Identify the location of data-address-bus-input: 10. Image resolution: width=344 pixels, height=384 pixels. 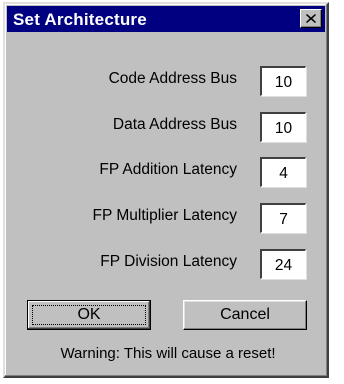
(283, 127).